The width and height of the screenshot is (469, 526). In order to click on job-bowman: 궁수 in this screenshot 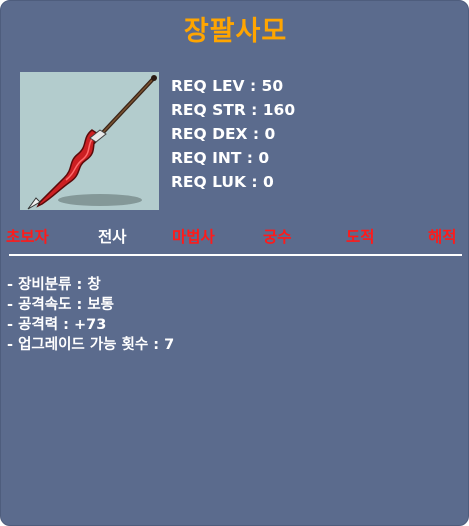, I will do `click(277, 237)`.